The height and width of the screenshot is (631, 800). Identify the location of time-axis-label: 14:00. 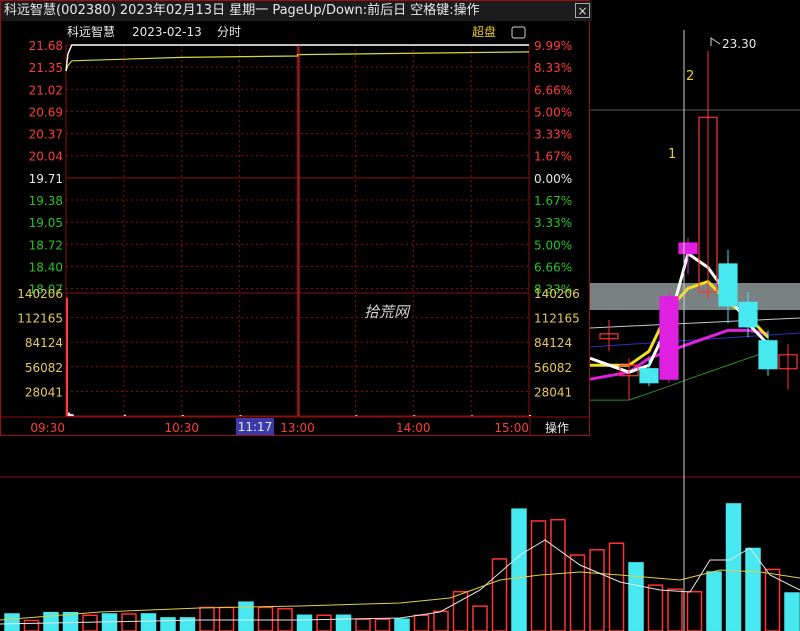
(413, 428).